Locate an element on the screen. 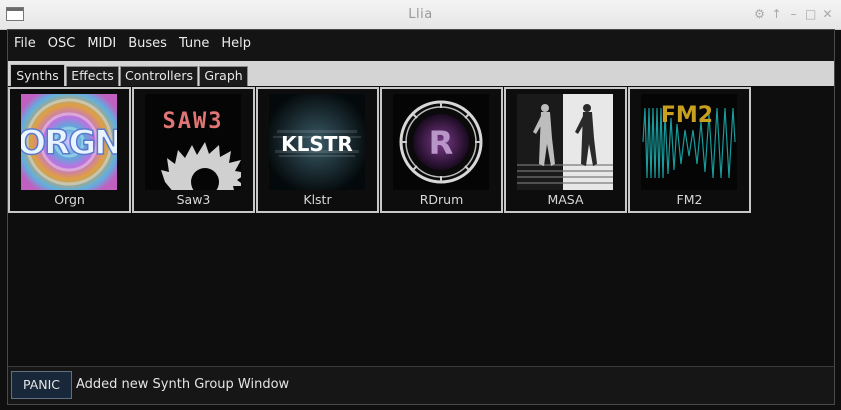  klstr-logo-text: KLSTR is located at coordinates (317, 144).